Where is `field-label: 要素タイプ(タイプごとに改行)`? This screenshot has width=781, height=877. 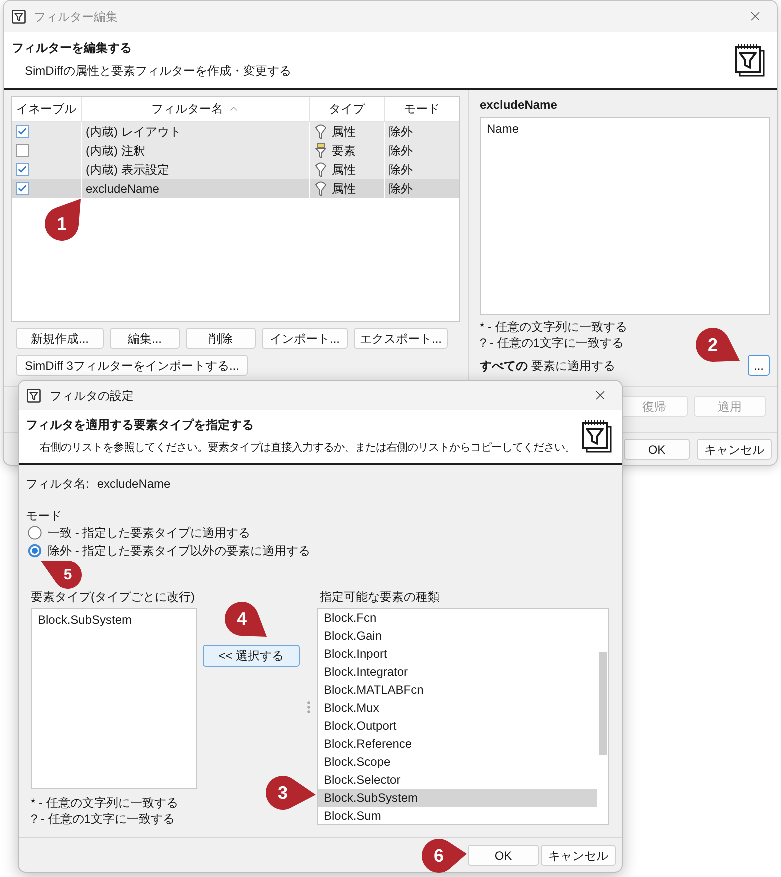 field-label: 要素タイプ(タイプごとに改行) is located at coordinates (113, 597).